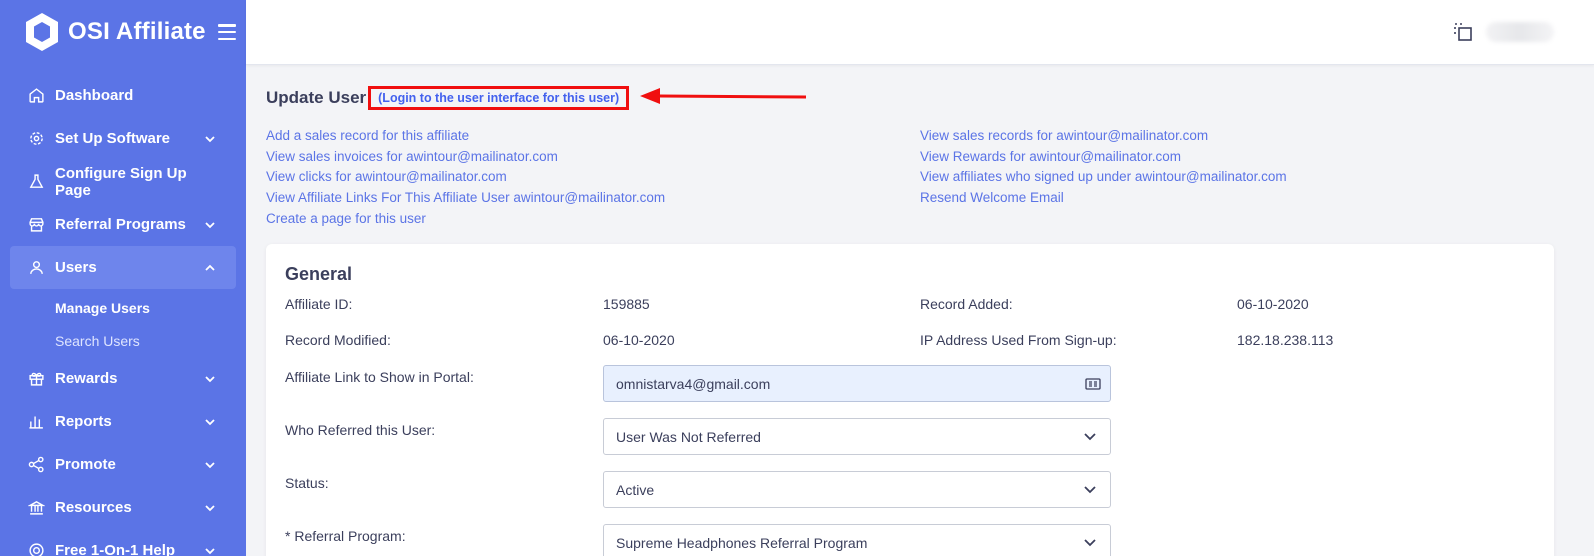  I want to click on page-title-text: Update User, so click(316, 97).